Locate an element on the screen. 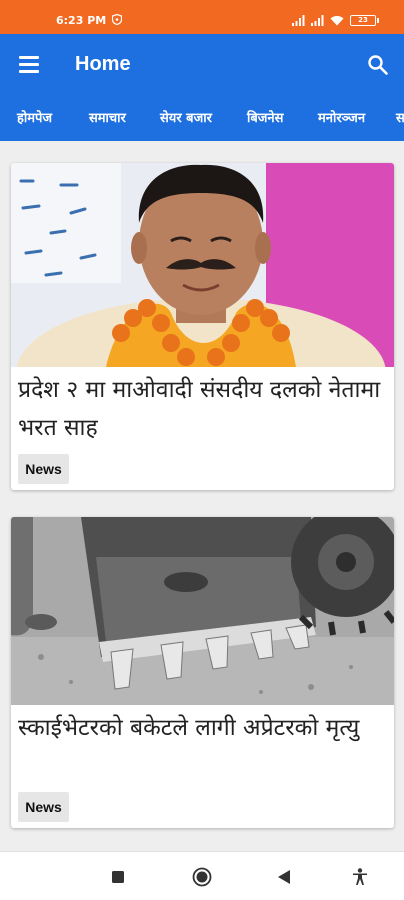  wifi-icon is located at coordinates (337, 20).